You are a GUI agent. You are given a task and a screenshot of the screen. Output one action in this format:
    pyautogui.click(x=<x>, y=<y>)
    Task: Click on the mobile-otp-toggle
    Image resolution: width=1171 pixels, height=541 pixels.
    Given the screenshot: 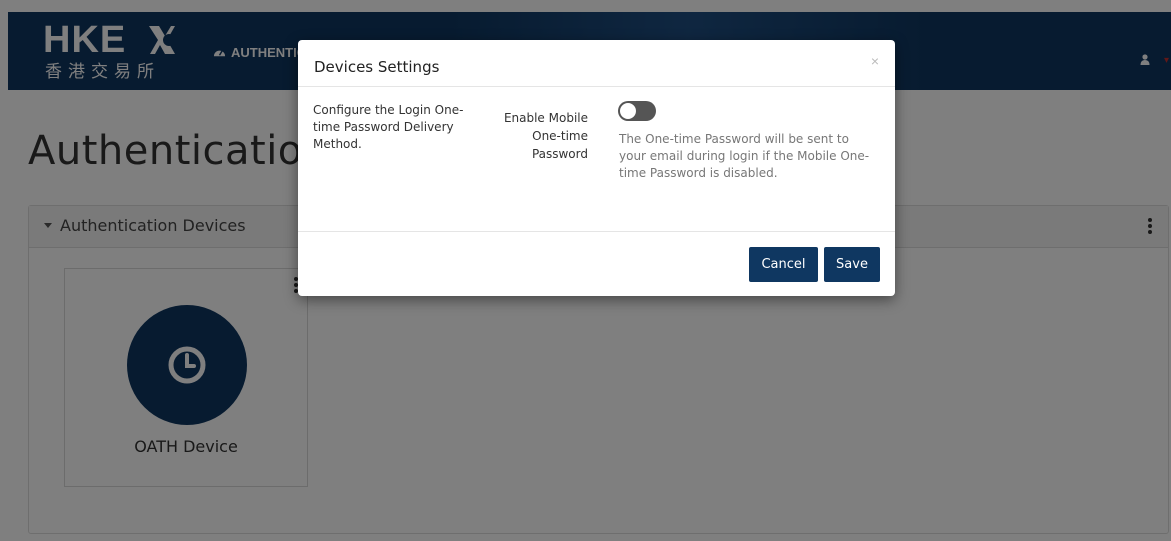 What is the action you would take?
    pyautogui.click(x=637, y=111)
    